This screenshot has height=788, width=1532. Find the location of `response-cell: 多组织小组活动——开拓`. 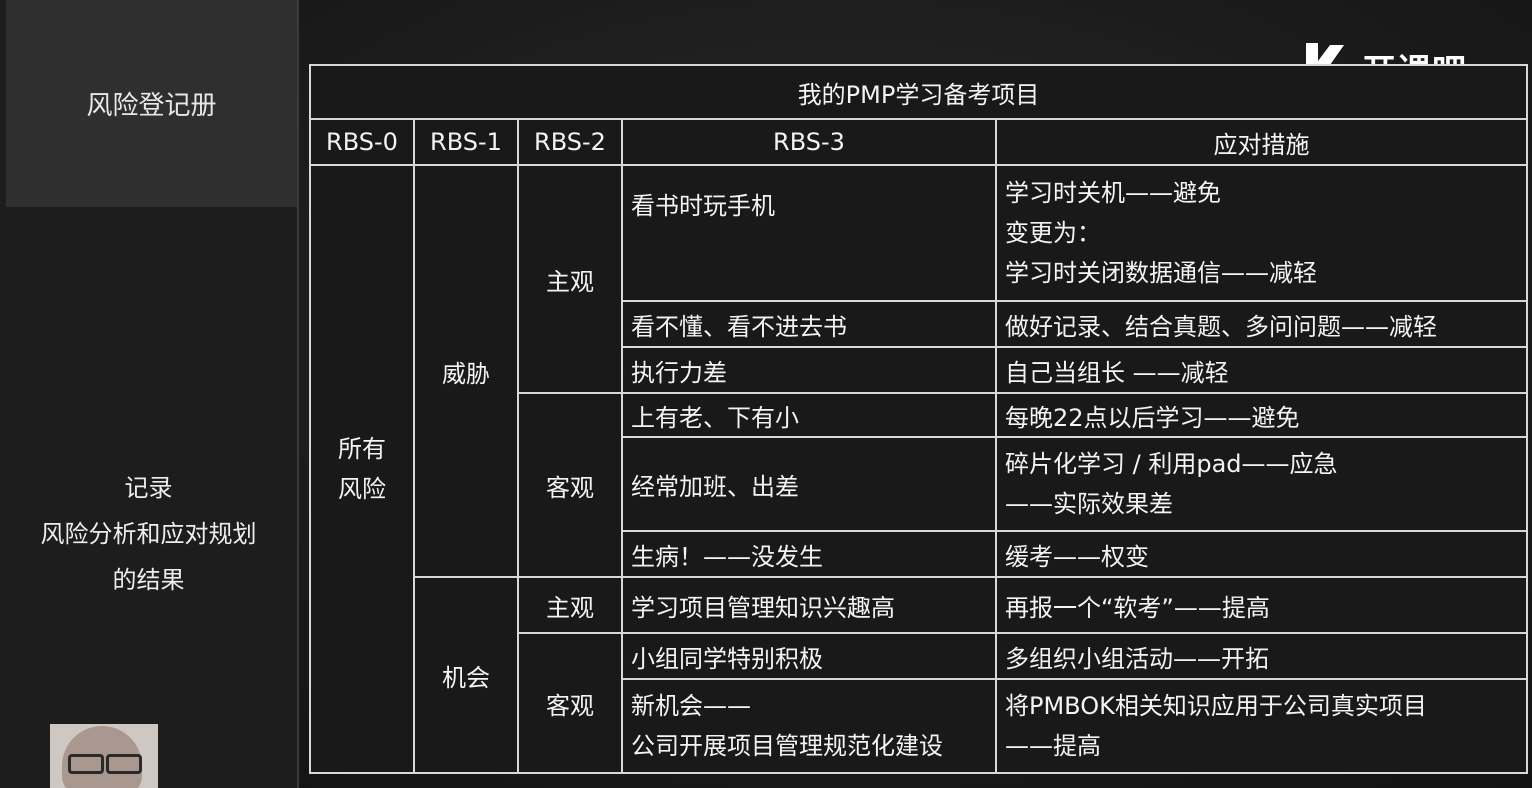

response-cell: 多组织小组活动——开拓 is located at coordinates (1261, 656).